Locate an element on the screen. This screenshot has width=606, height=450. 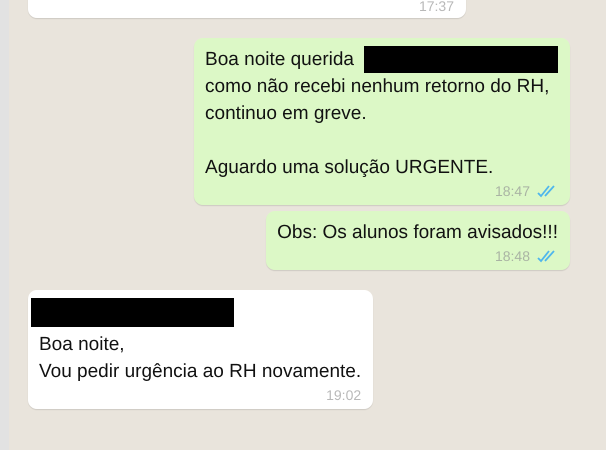
message-time: 17:37 is located at coordinates (436, 7).